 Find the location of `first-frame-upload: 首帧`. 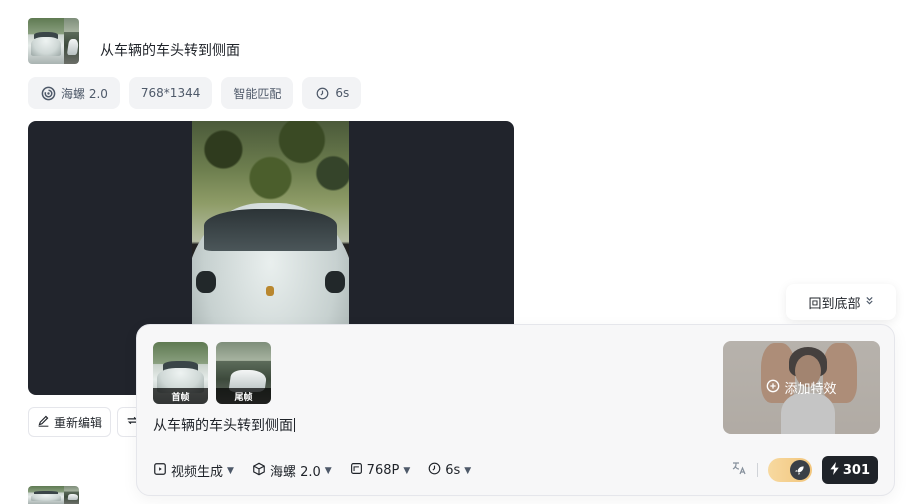

first-frame-upload: 首帧 is located at coordinates (180, 373).